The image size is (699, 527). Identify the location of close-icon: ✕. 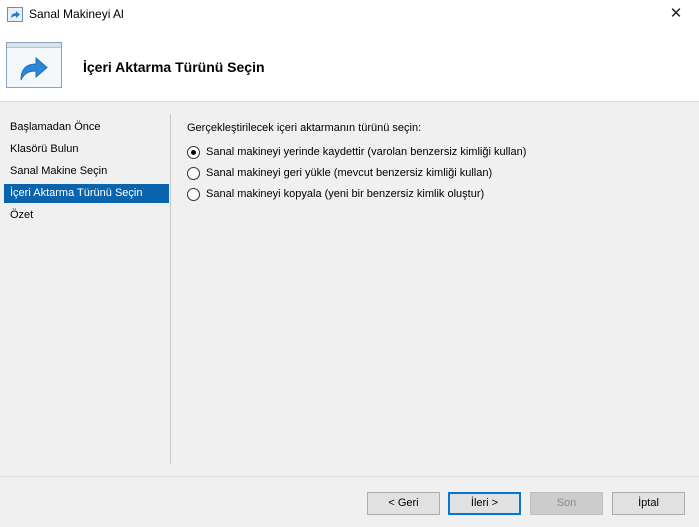
(676, 15).